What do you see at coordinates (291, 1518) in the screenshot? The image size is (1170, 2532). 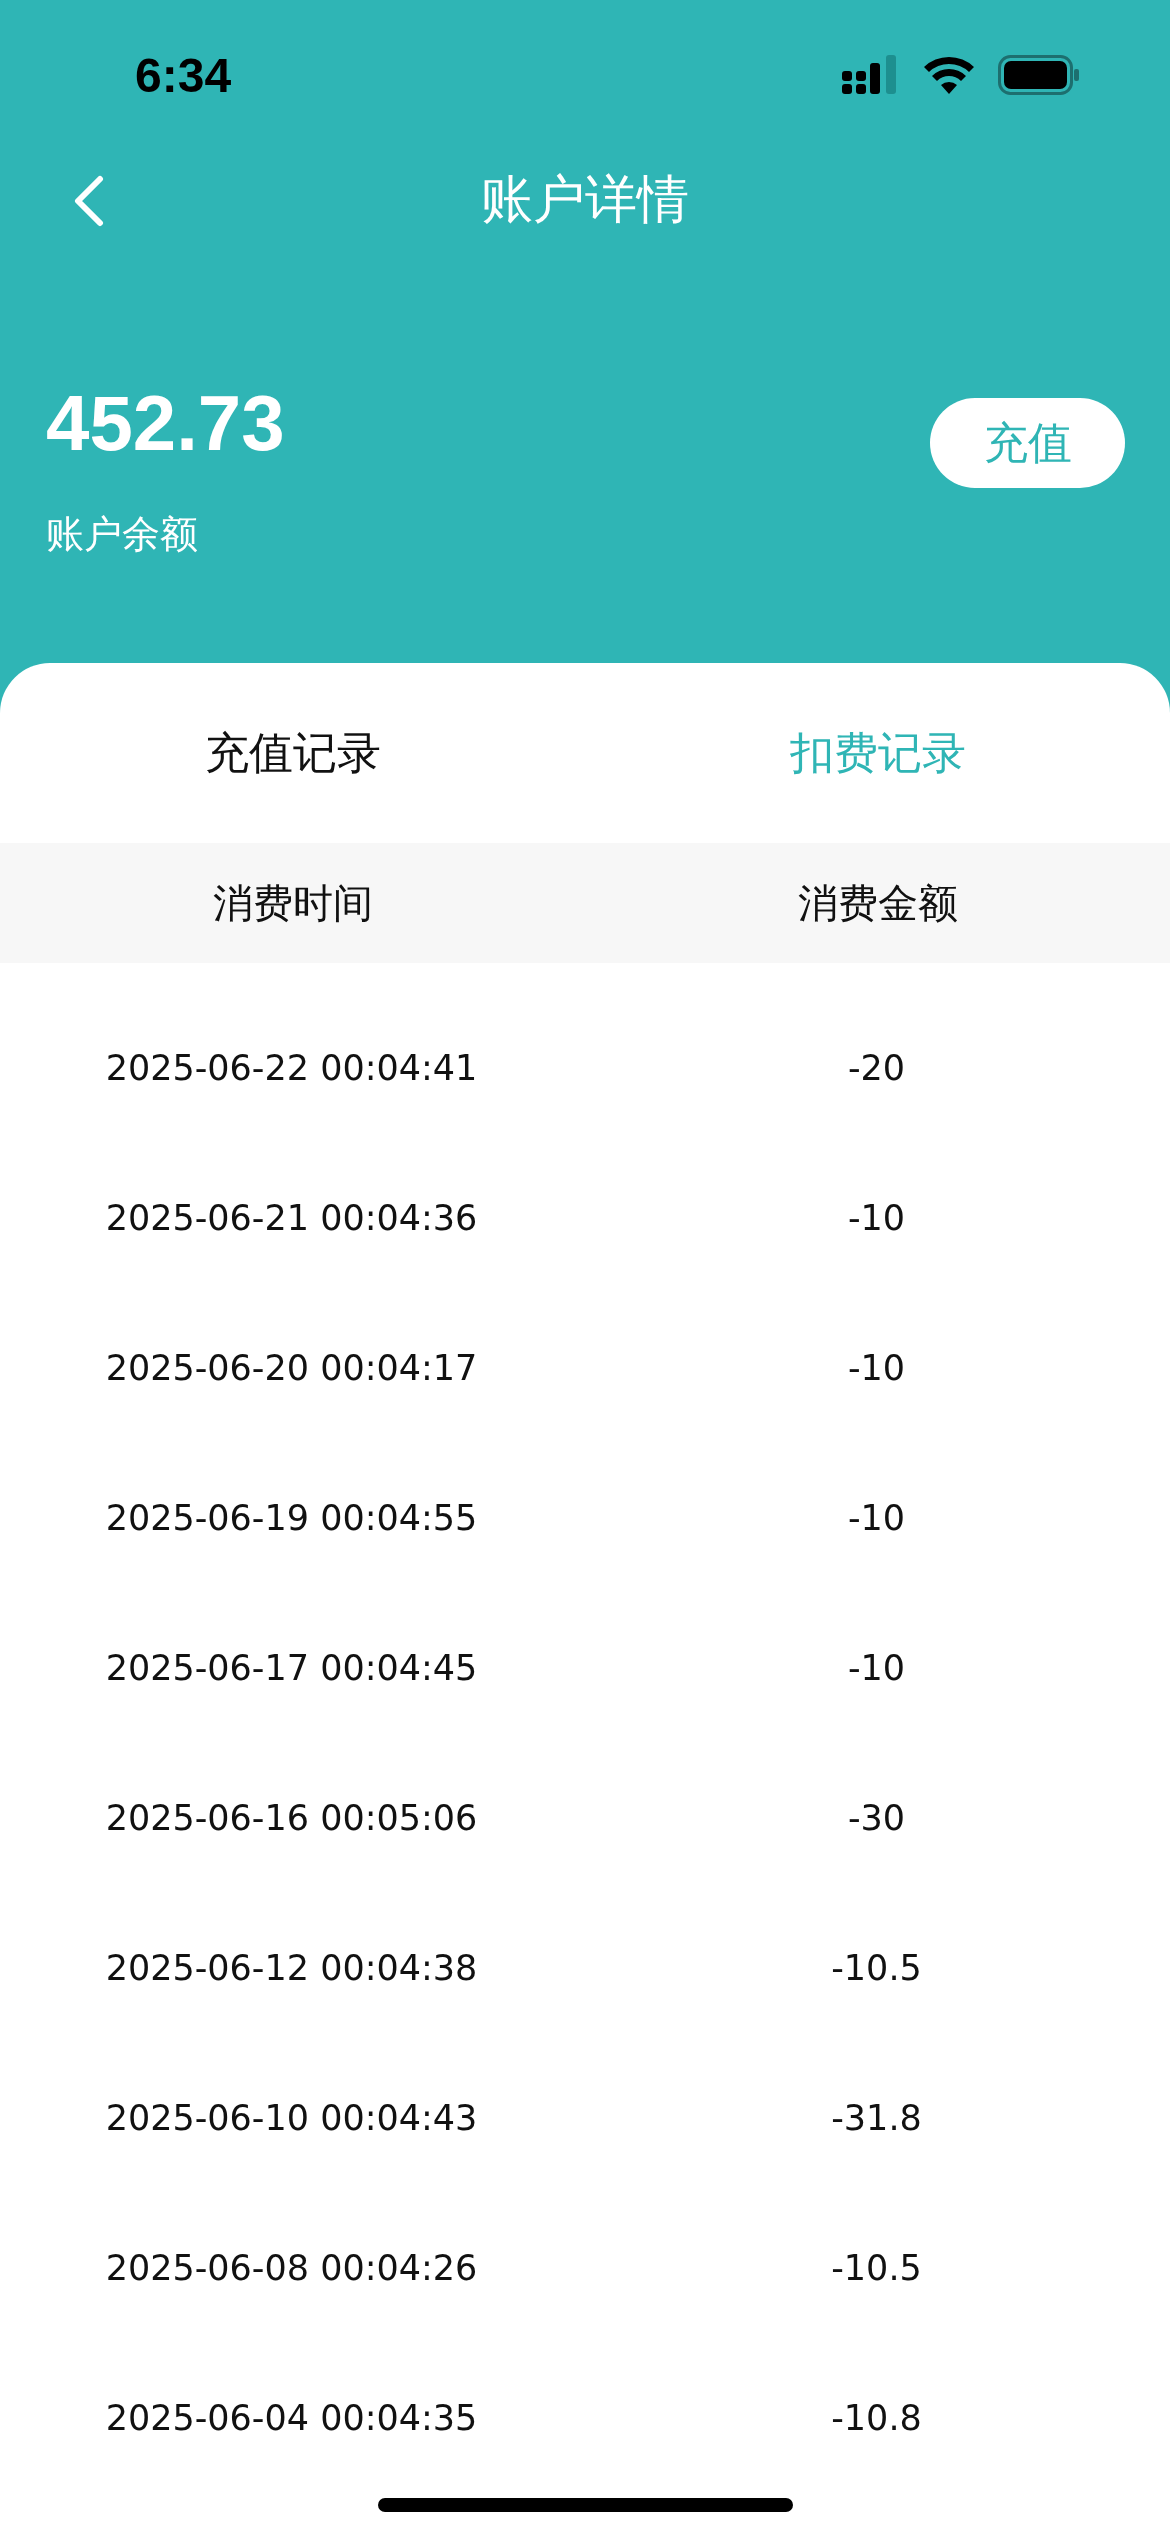 I see `time-cell: 2025-06-19 00:04:55` at bounding box center [291, 1518].